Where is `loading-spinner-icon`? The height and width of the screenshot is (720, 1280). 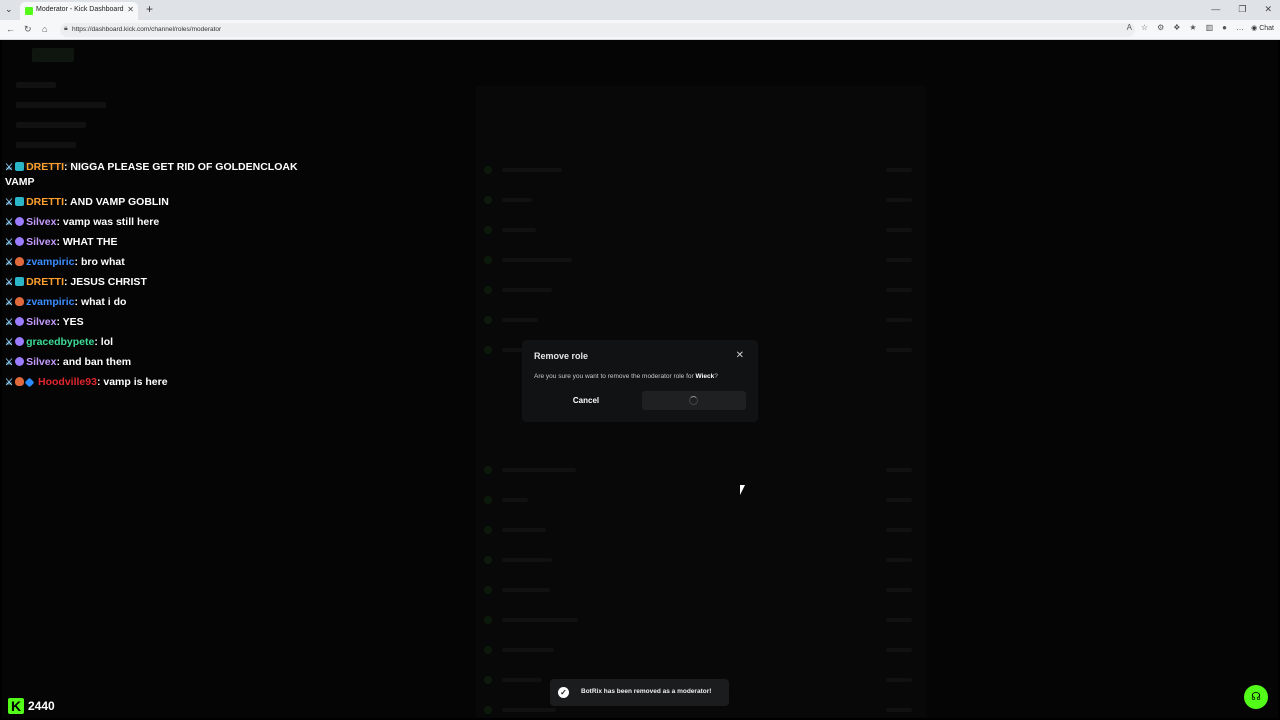
loading-spinner-icon is located at coordinates (693, 400).